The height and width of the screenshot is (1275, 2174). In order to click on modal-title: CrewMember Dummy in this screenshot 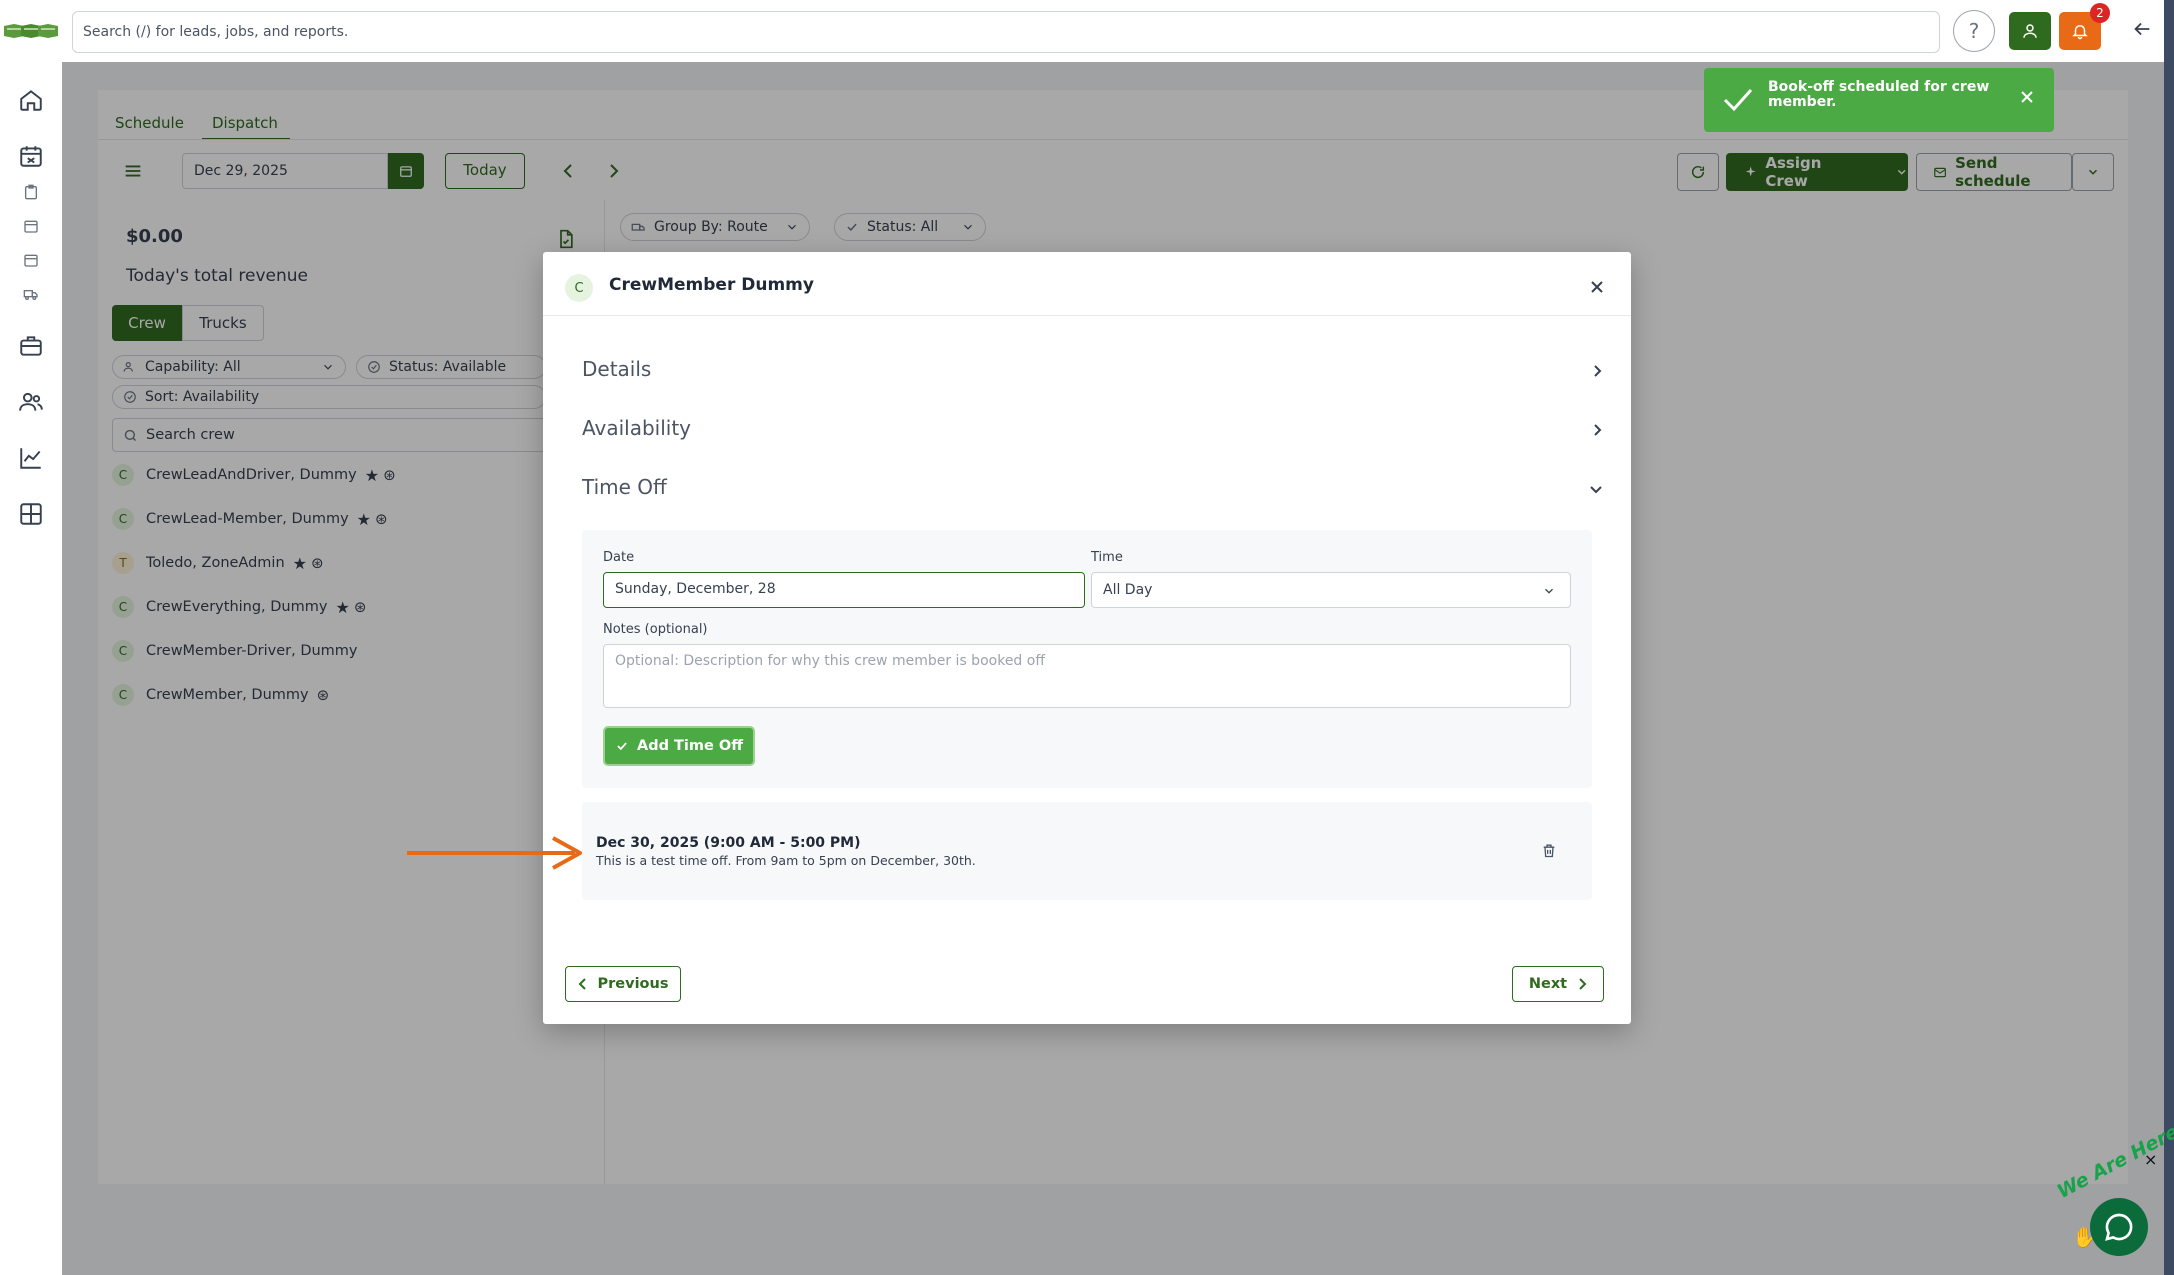, I will do `click(711, 285)`.